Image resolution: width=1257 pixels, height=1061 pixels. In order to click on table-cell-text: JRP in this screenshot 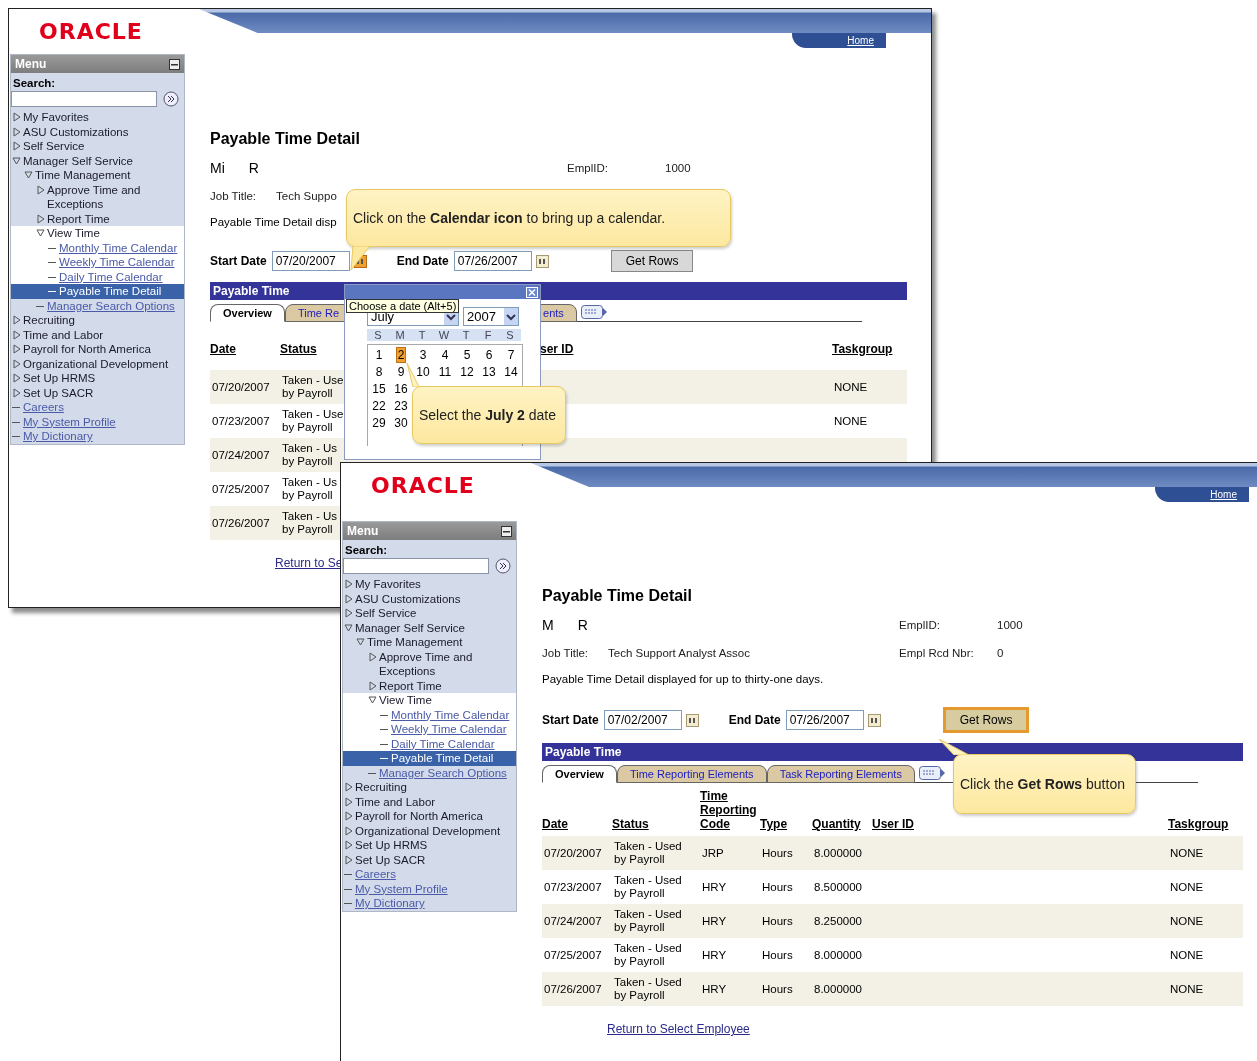, I will do `click(712, 853)`.